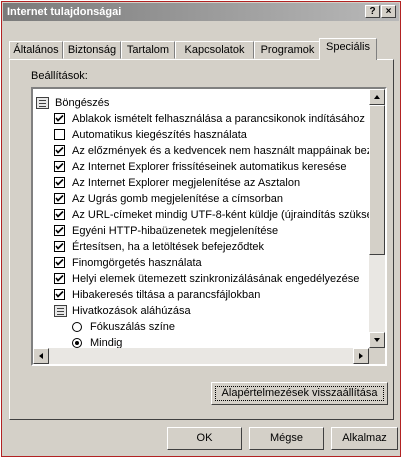 The image size is (410, 461). Describe the element at coordinates (168, 247) in the screenshot. I see `setting-label: Értesítsen, ha a letöltések befejeződtek` at that location.